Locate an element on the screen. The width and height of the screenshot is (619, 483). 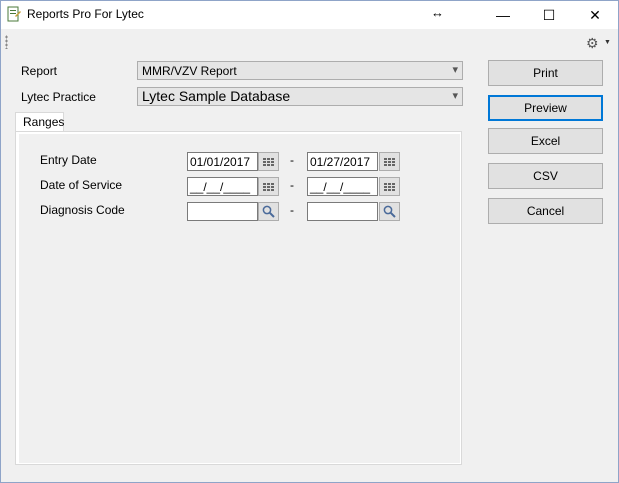
entry-date-to-input: 01/27/2017 is located at coordinates (342, 161).